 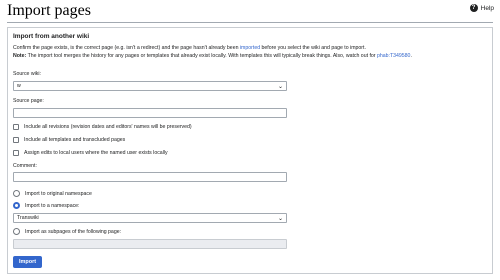 What do you see at coordinates (16, 231) in the screenshot?
I see `subpages-radio` at bounding box center [16, 231].